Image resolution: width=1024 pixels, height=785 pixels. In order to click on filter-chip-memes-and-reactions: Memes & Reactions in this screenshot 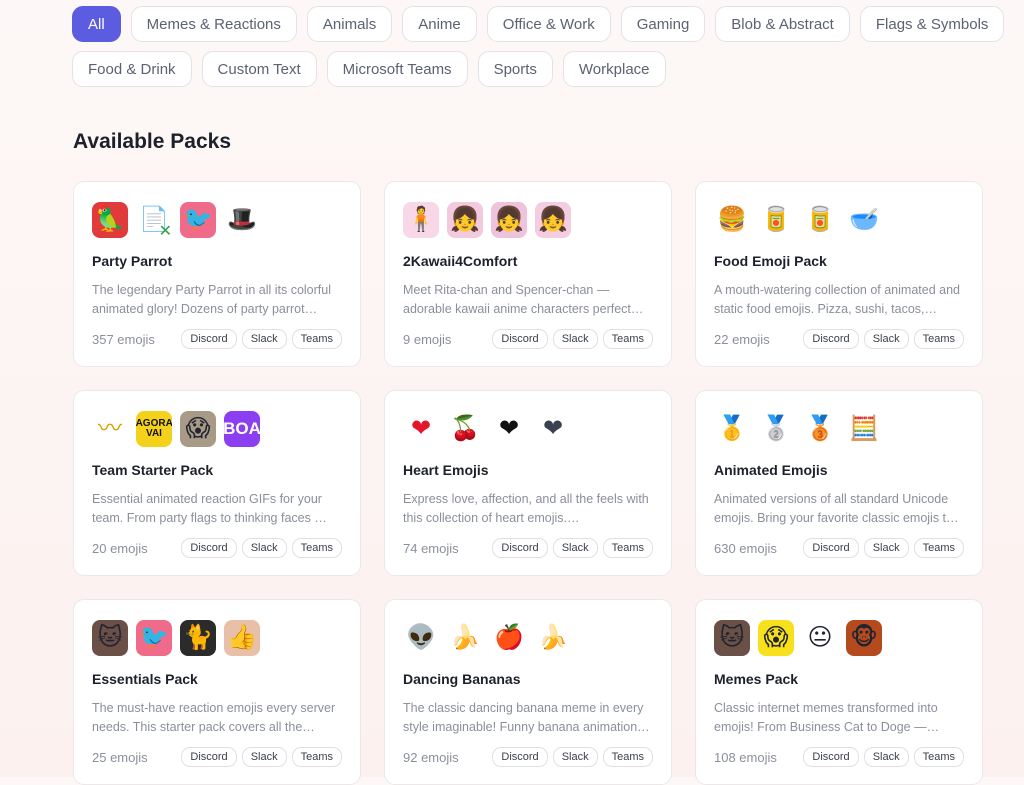, I will do `click(213, 24)`.